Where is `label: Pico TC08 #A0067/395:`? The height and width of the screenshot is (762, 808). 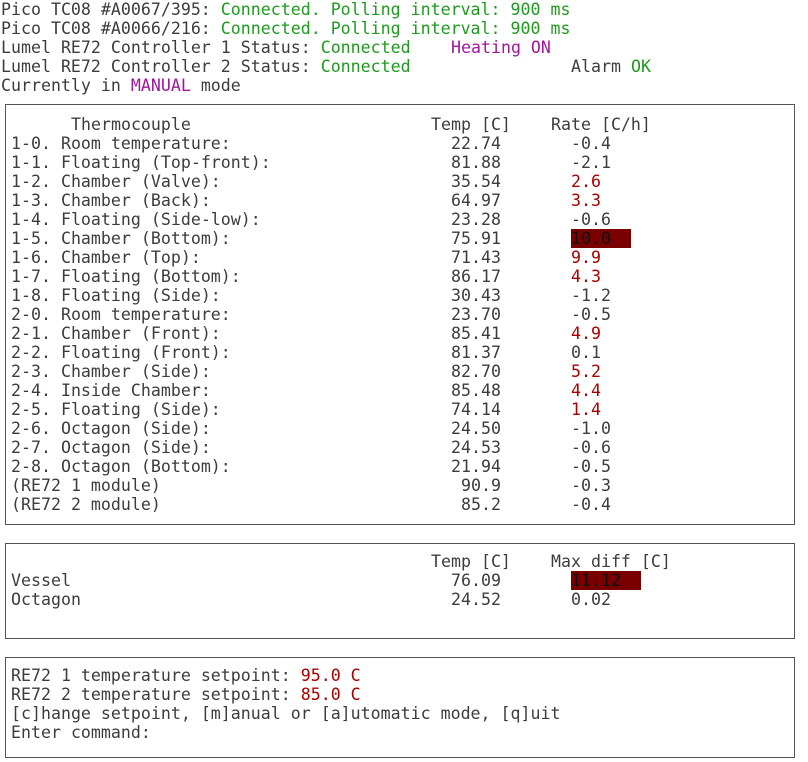
label: Pico TC08 #A0067/395: is located at coordinates (111, 9).